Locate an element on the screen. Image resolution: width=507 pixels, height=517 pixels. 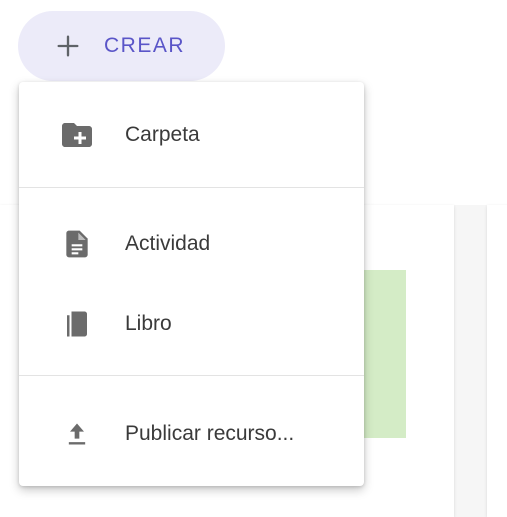
menu-item-label: Libro is located at coordinates (148, 323).